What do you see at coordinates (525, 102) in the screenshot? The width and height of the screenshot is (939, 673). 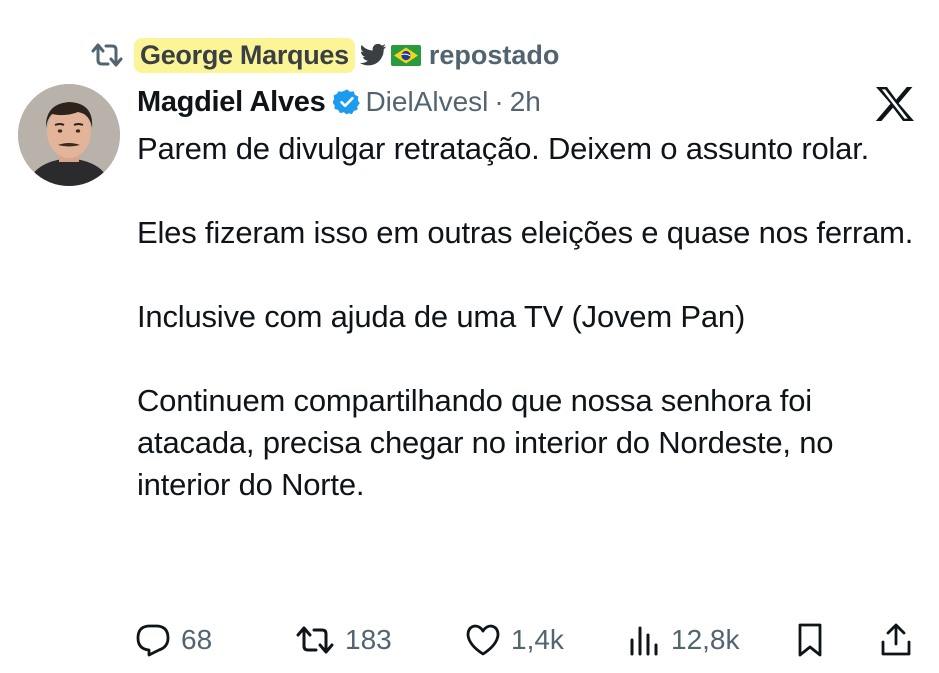 I see `timestamp: 2h` at bounding box center [525, 102].